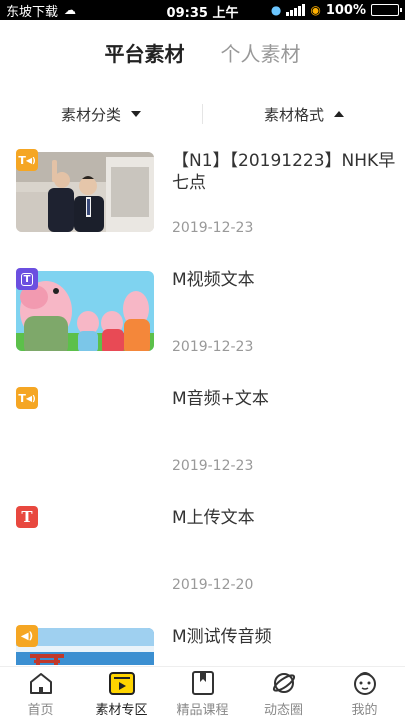 This screenshot has height=721, width=405. What do you see at coordinates (136, 114) in the screenshot?
I see `caret-down-icon` at bounding box center [136, 114].